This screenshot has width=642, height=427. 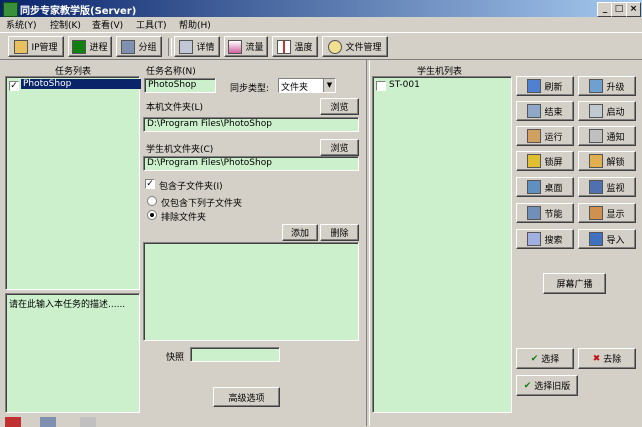 What do you see at coordinates (596, 136) in the screenshot?
I see `speaker-icon` at bounding box center [596, 136].